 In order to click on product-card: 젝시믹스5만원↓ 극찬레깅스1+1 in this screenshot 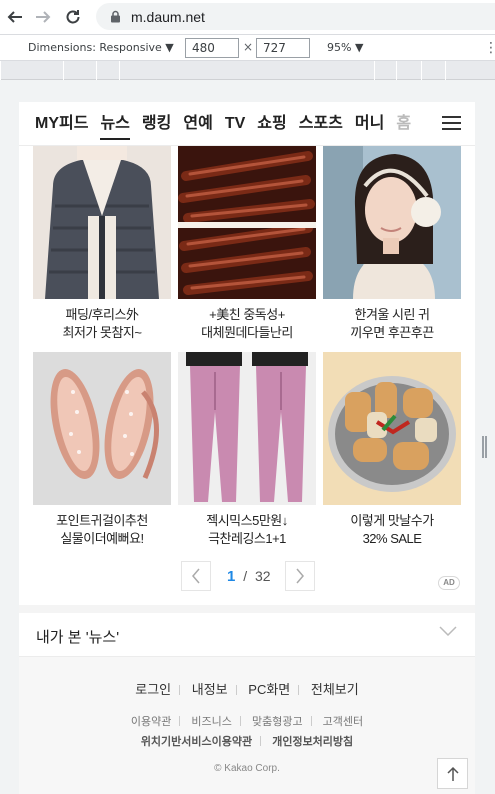, I will do `click(247, 450)`.